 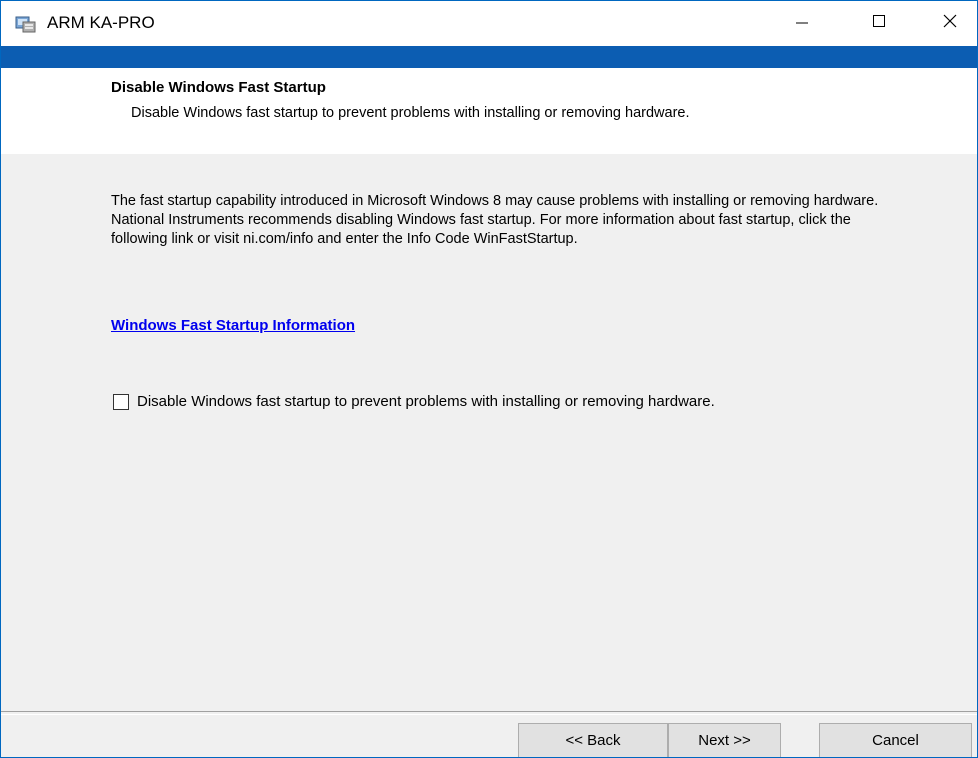 I want to click on window-title: ARM KA-PRO, so click(x=101, y=22).